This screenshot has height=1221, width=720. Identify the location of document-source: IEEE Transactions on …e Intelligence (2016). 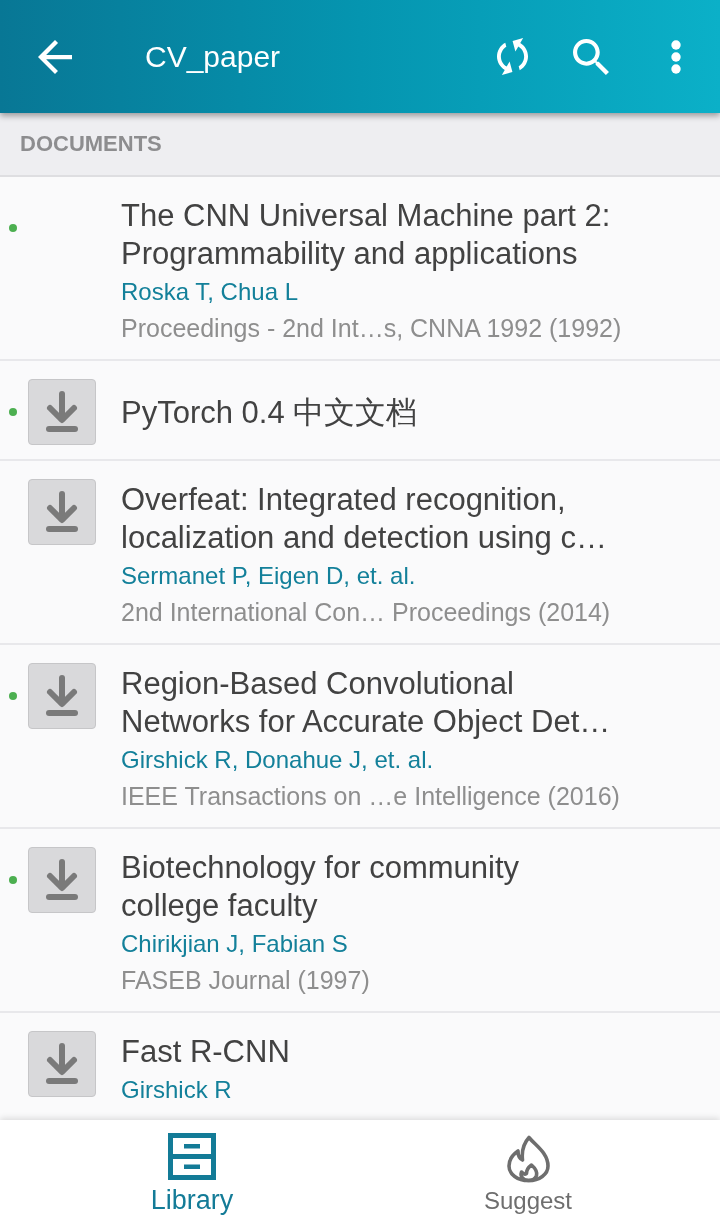
(370, 796).